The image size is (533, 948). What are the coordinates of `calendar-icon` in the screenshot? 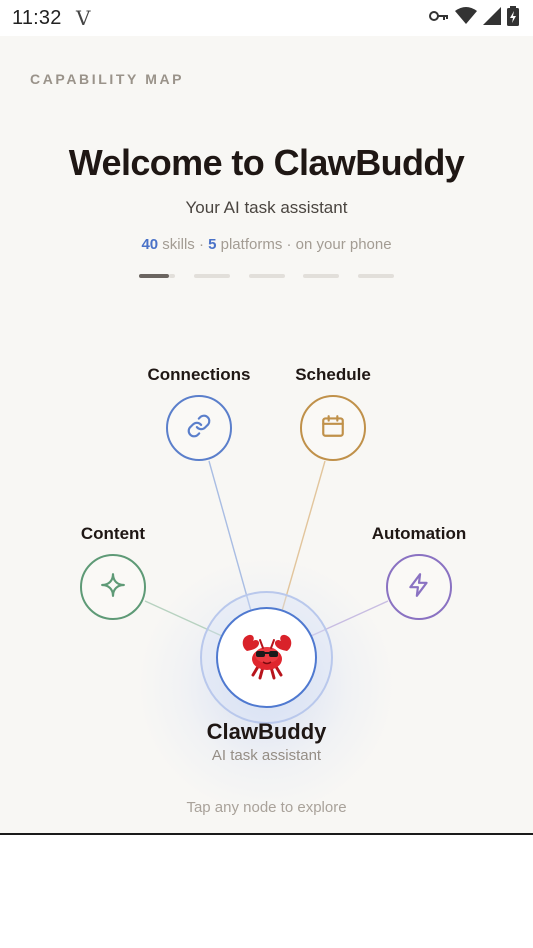 It's located at (333, 428).